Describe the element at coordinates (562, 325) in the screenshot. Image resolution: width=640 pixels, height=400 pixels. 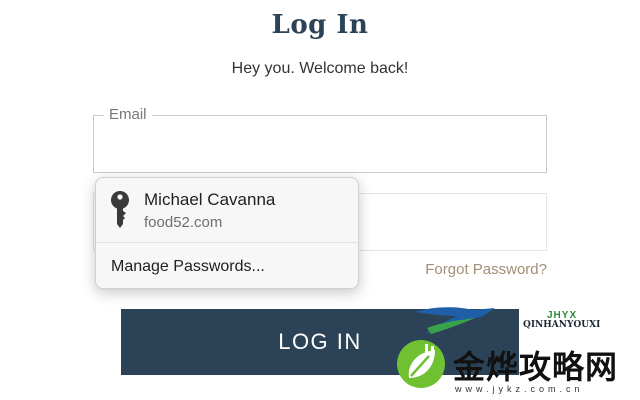
I see `watermark-pinyin: QINHANYOUXI` at that location.